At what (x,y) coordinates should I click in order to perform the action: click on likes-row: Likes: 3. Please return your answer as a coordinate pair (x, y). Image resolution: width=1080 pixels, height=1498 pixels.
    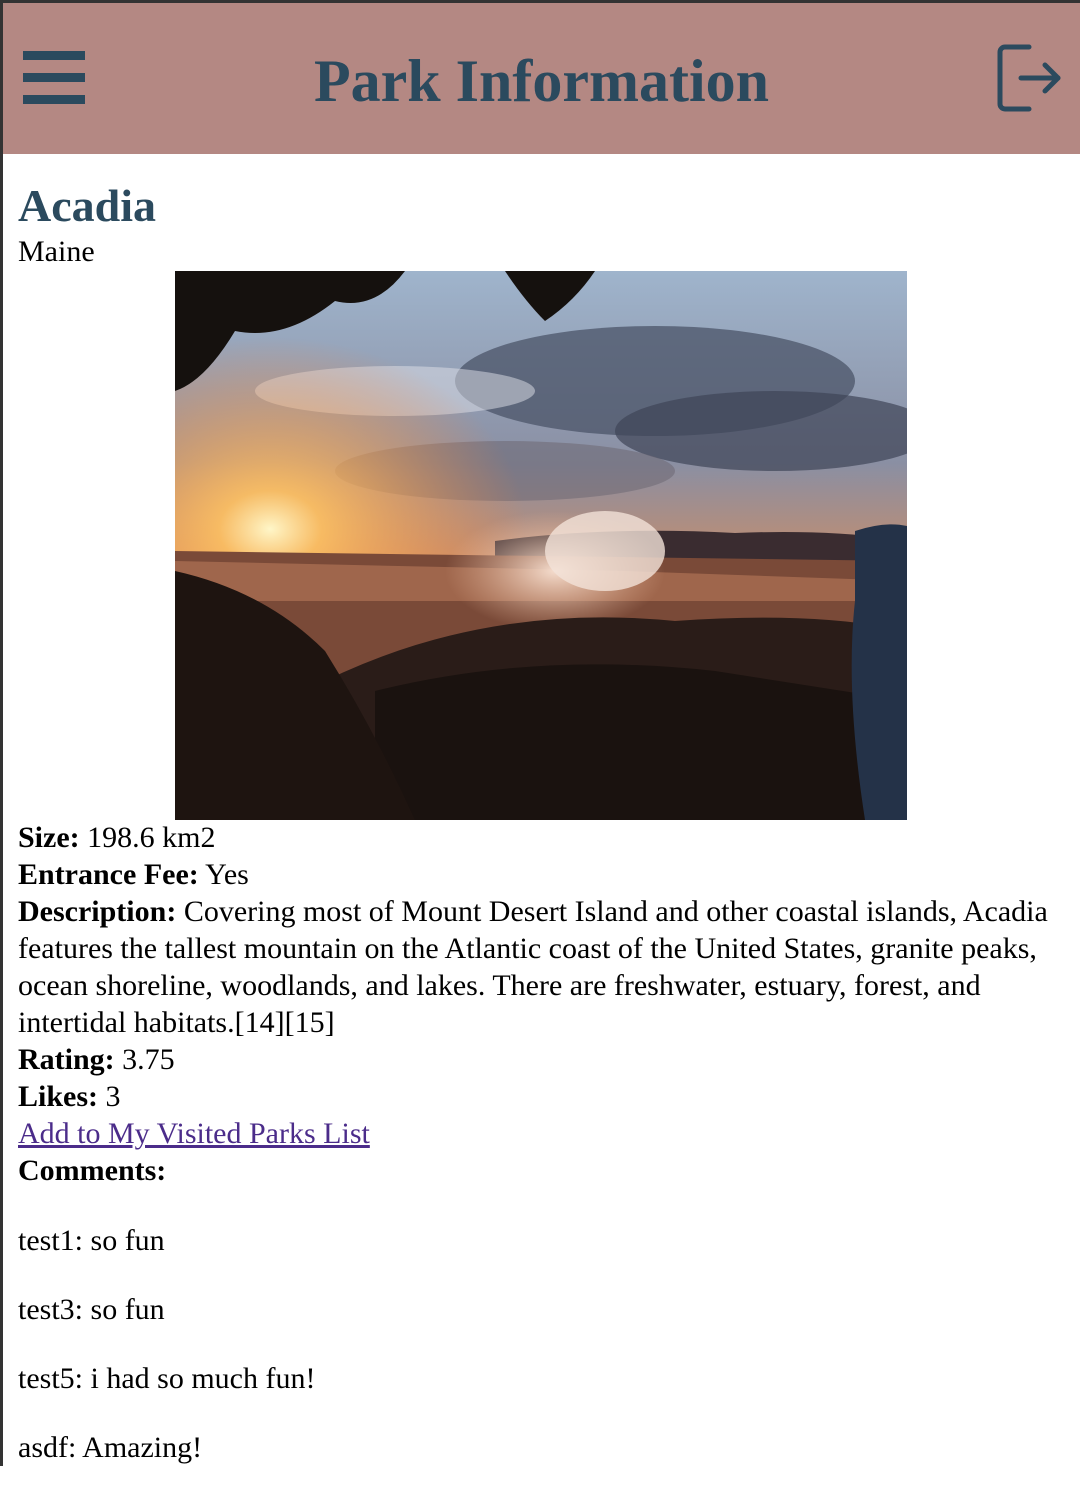
    Looking at the image, I should click on (538, 1096).